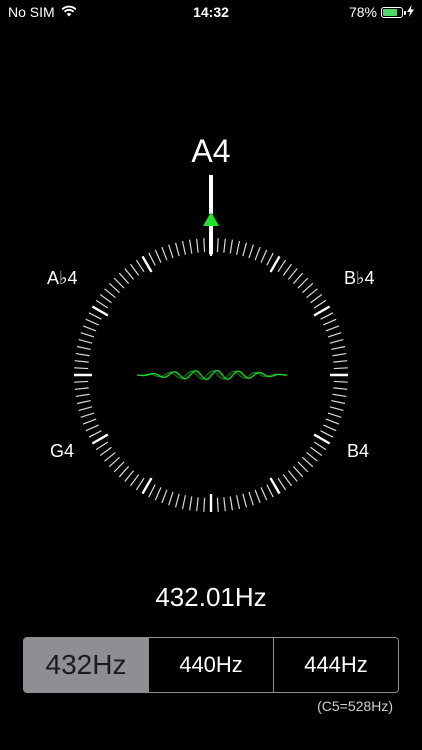 Image resolution: width=422 pixels, height=750 pixels. Describe the element at coordinates (62, 451) in the screenshot. I see `note-label-lower-left: G4` at that location.